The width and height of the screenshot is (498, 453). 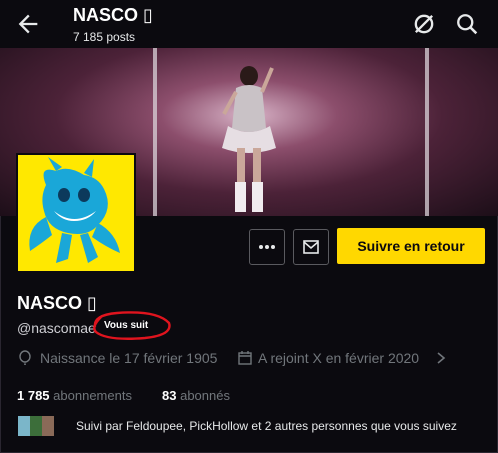 I want to click on handle-text: @nascoma, so click(x=53, y=328).